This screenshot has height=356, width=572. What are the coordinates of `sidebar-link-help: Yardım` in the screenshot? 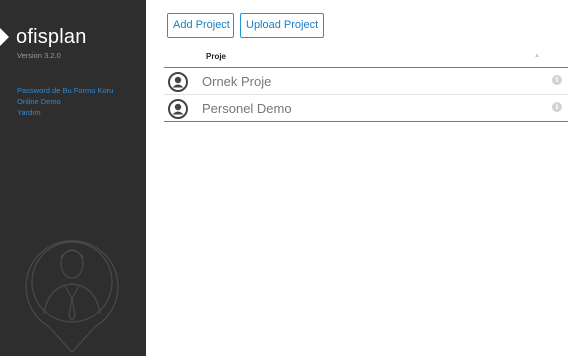 It's located at (65, 112).